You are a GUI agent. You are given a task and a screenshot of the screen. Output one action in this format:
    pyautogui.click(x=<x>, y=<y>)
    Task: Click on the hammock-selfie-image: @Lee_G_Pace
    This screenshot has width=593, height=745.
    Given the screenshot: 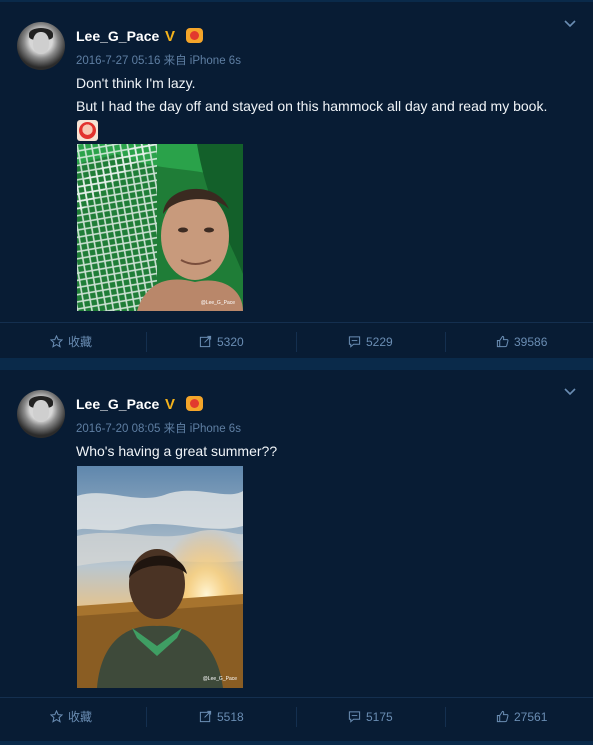 What is the action you would take?
    pyautogui.click(x=160, y=227)
    